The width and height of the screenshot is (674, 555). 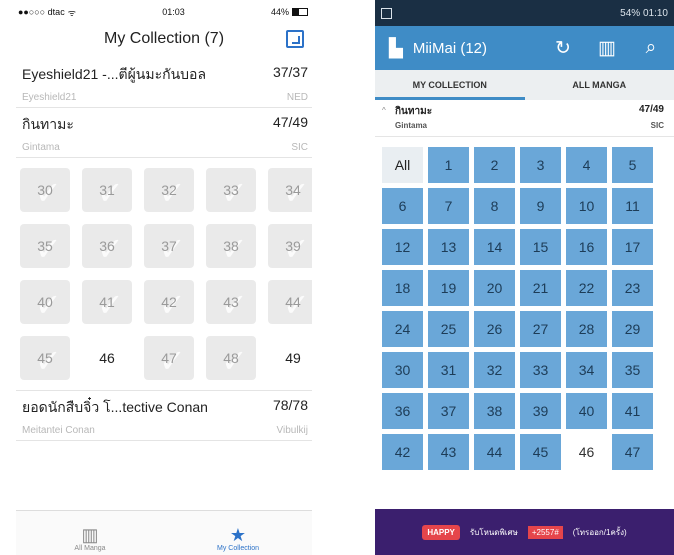 What do you see at coordinates (290, 358) in the screenshot?
I see `volume-tile: 49` at bounding box center [290, 358].